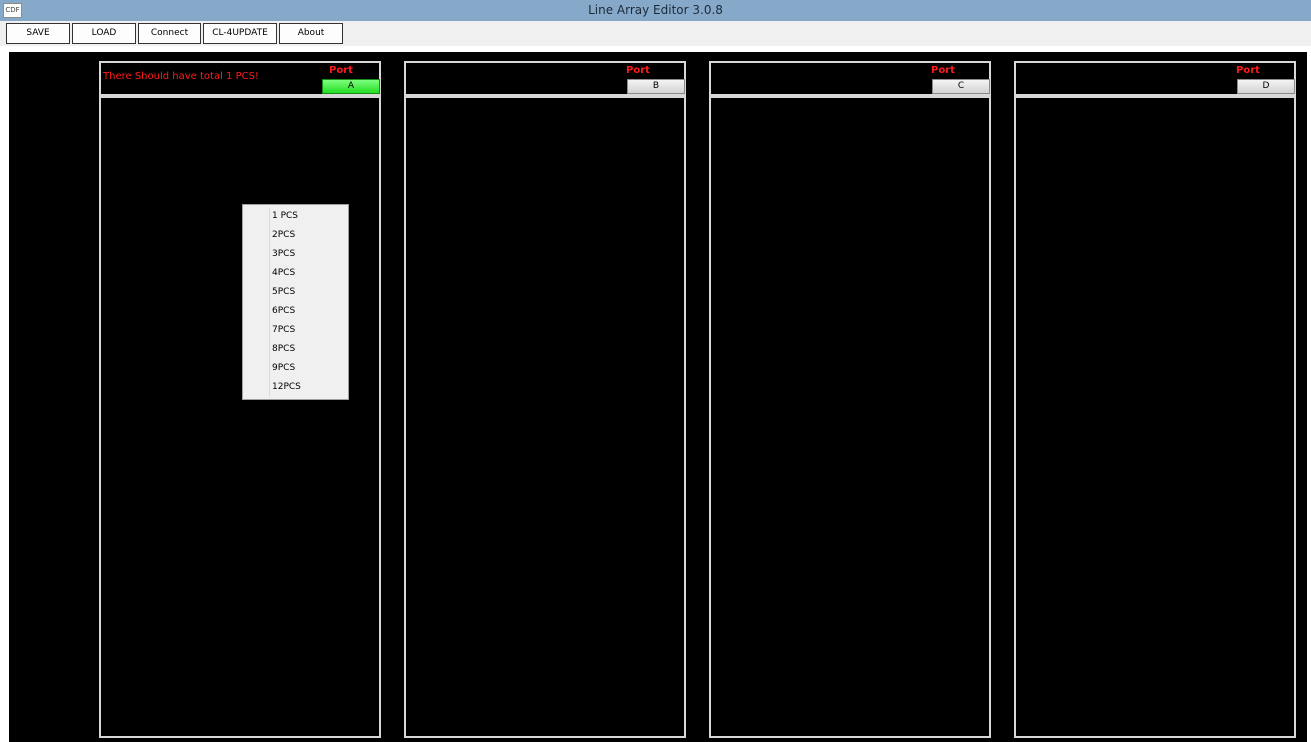 The image size is (1311, 742). I want to click on cl-4update-button: CL-4UPDATE, so click(240, 33).